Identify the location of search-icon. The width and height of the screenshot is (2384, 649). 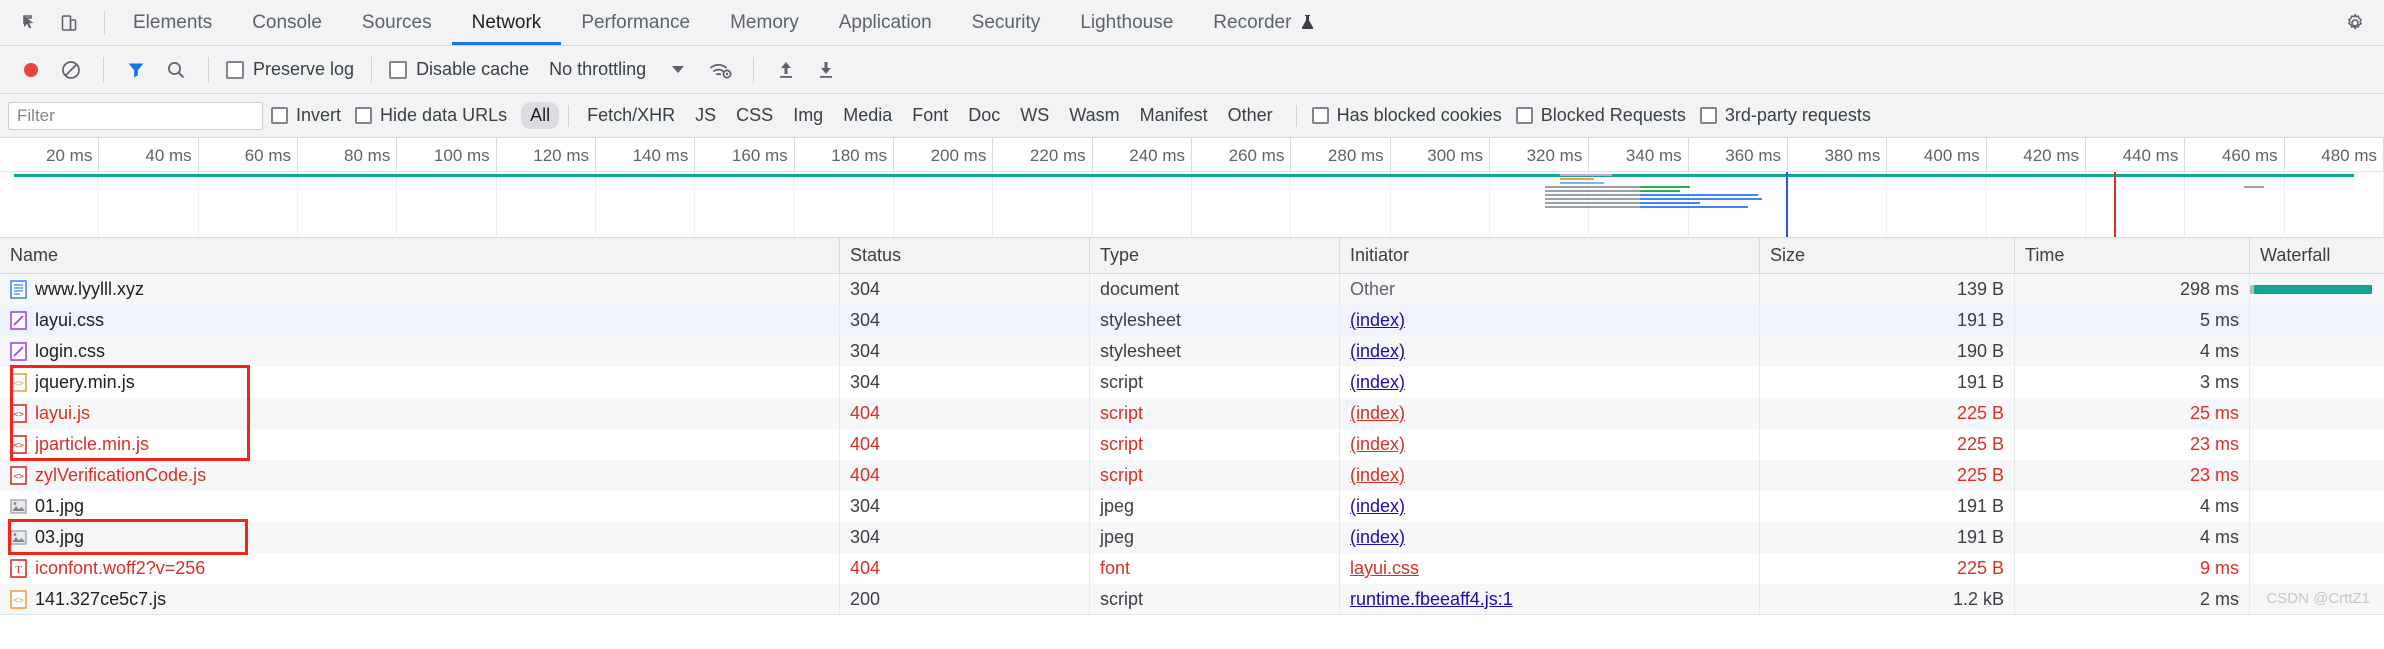
(176, 70).